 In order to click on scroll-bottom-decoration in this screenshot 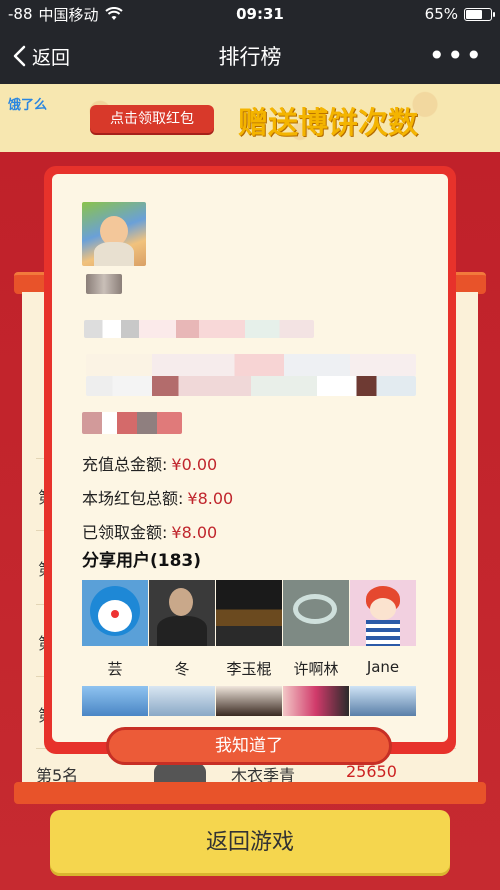, I will do `click(250, 793)`.